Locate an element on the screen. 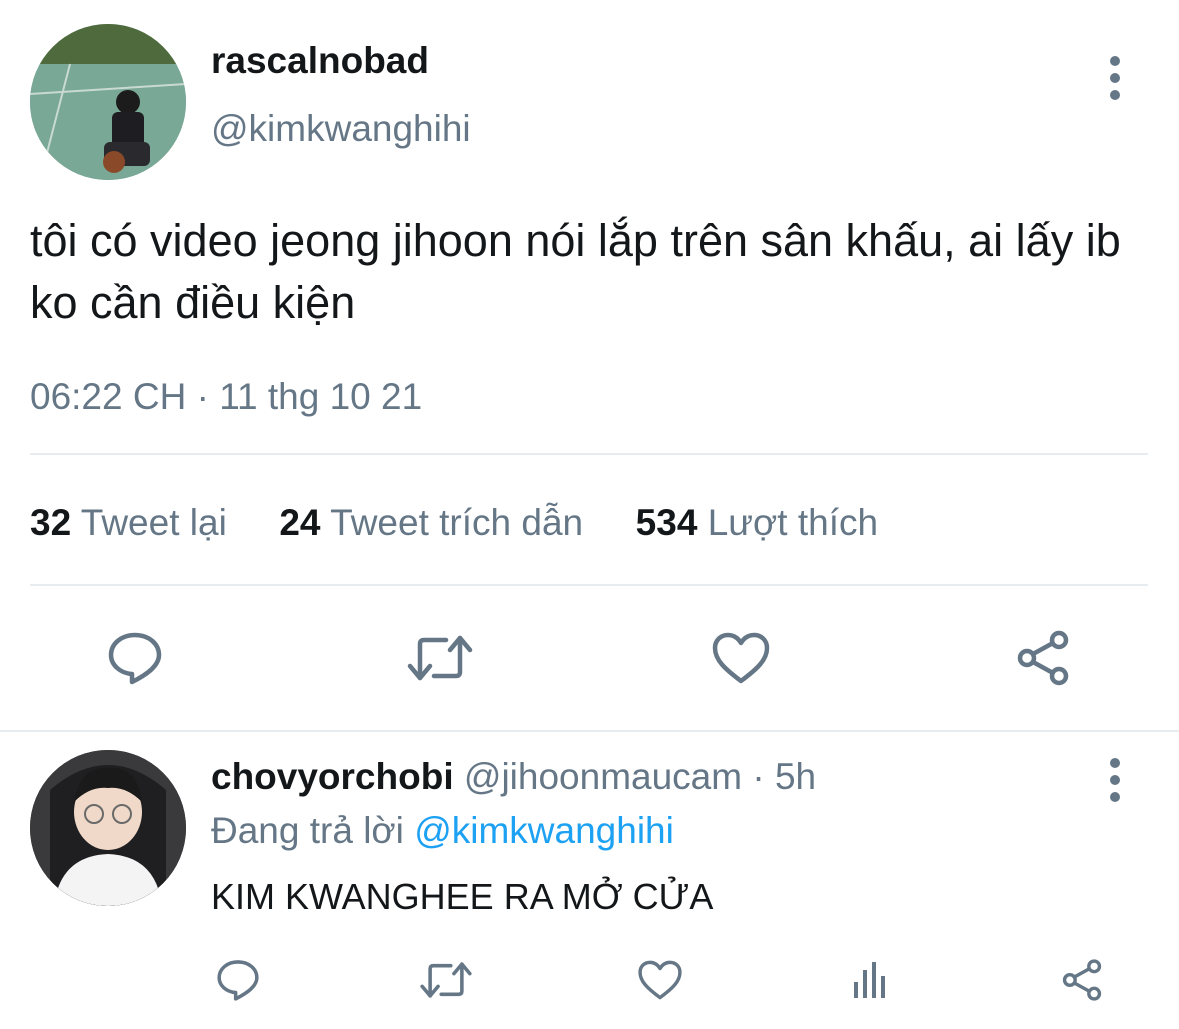  author-handle: @kimkwanghihi is located at coordinates (341, 129).